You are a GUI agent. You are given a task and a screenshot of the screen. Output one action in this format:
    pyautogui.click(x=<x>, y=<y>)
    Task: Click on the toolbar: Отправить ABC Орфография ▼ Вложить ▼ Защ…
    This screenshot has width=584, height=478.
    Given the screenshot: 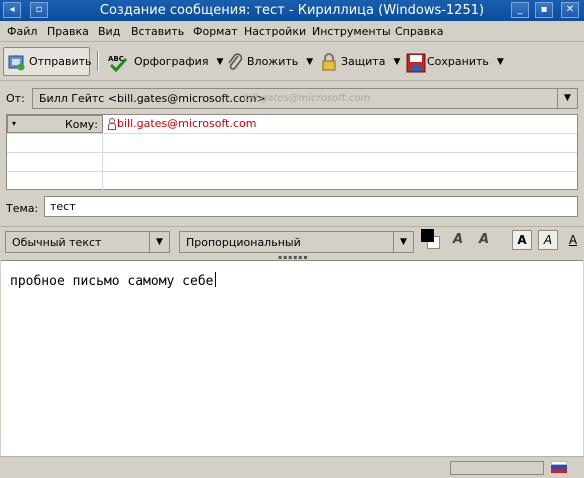 What is the action you would take?
    pyautogui.click(x=292, y=62)
    